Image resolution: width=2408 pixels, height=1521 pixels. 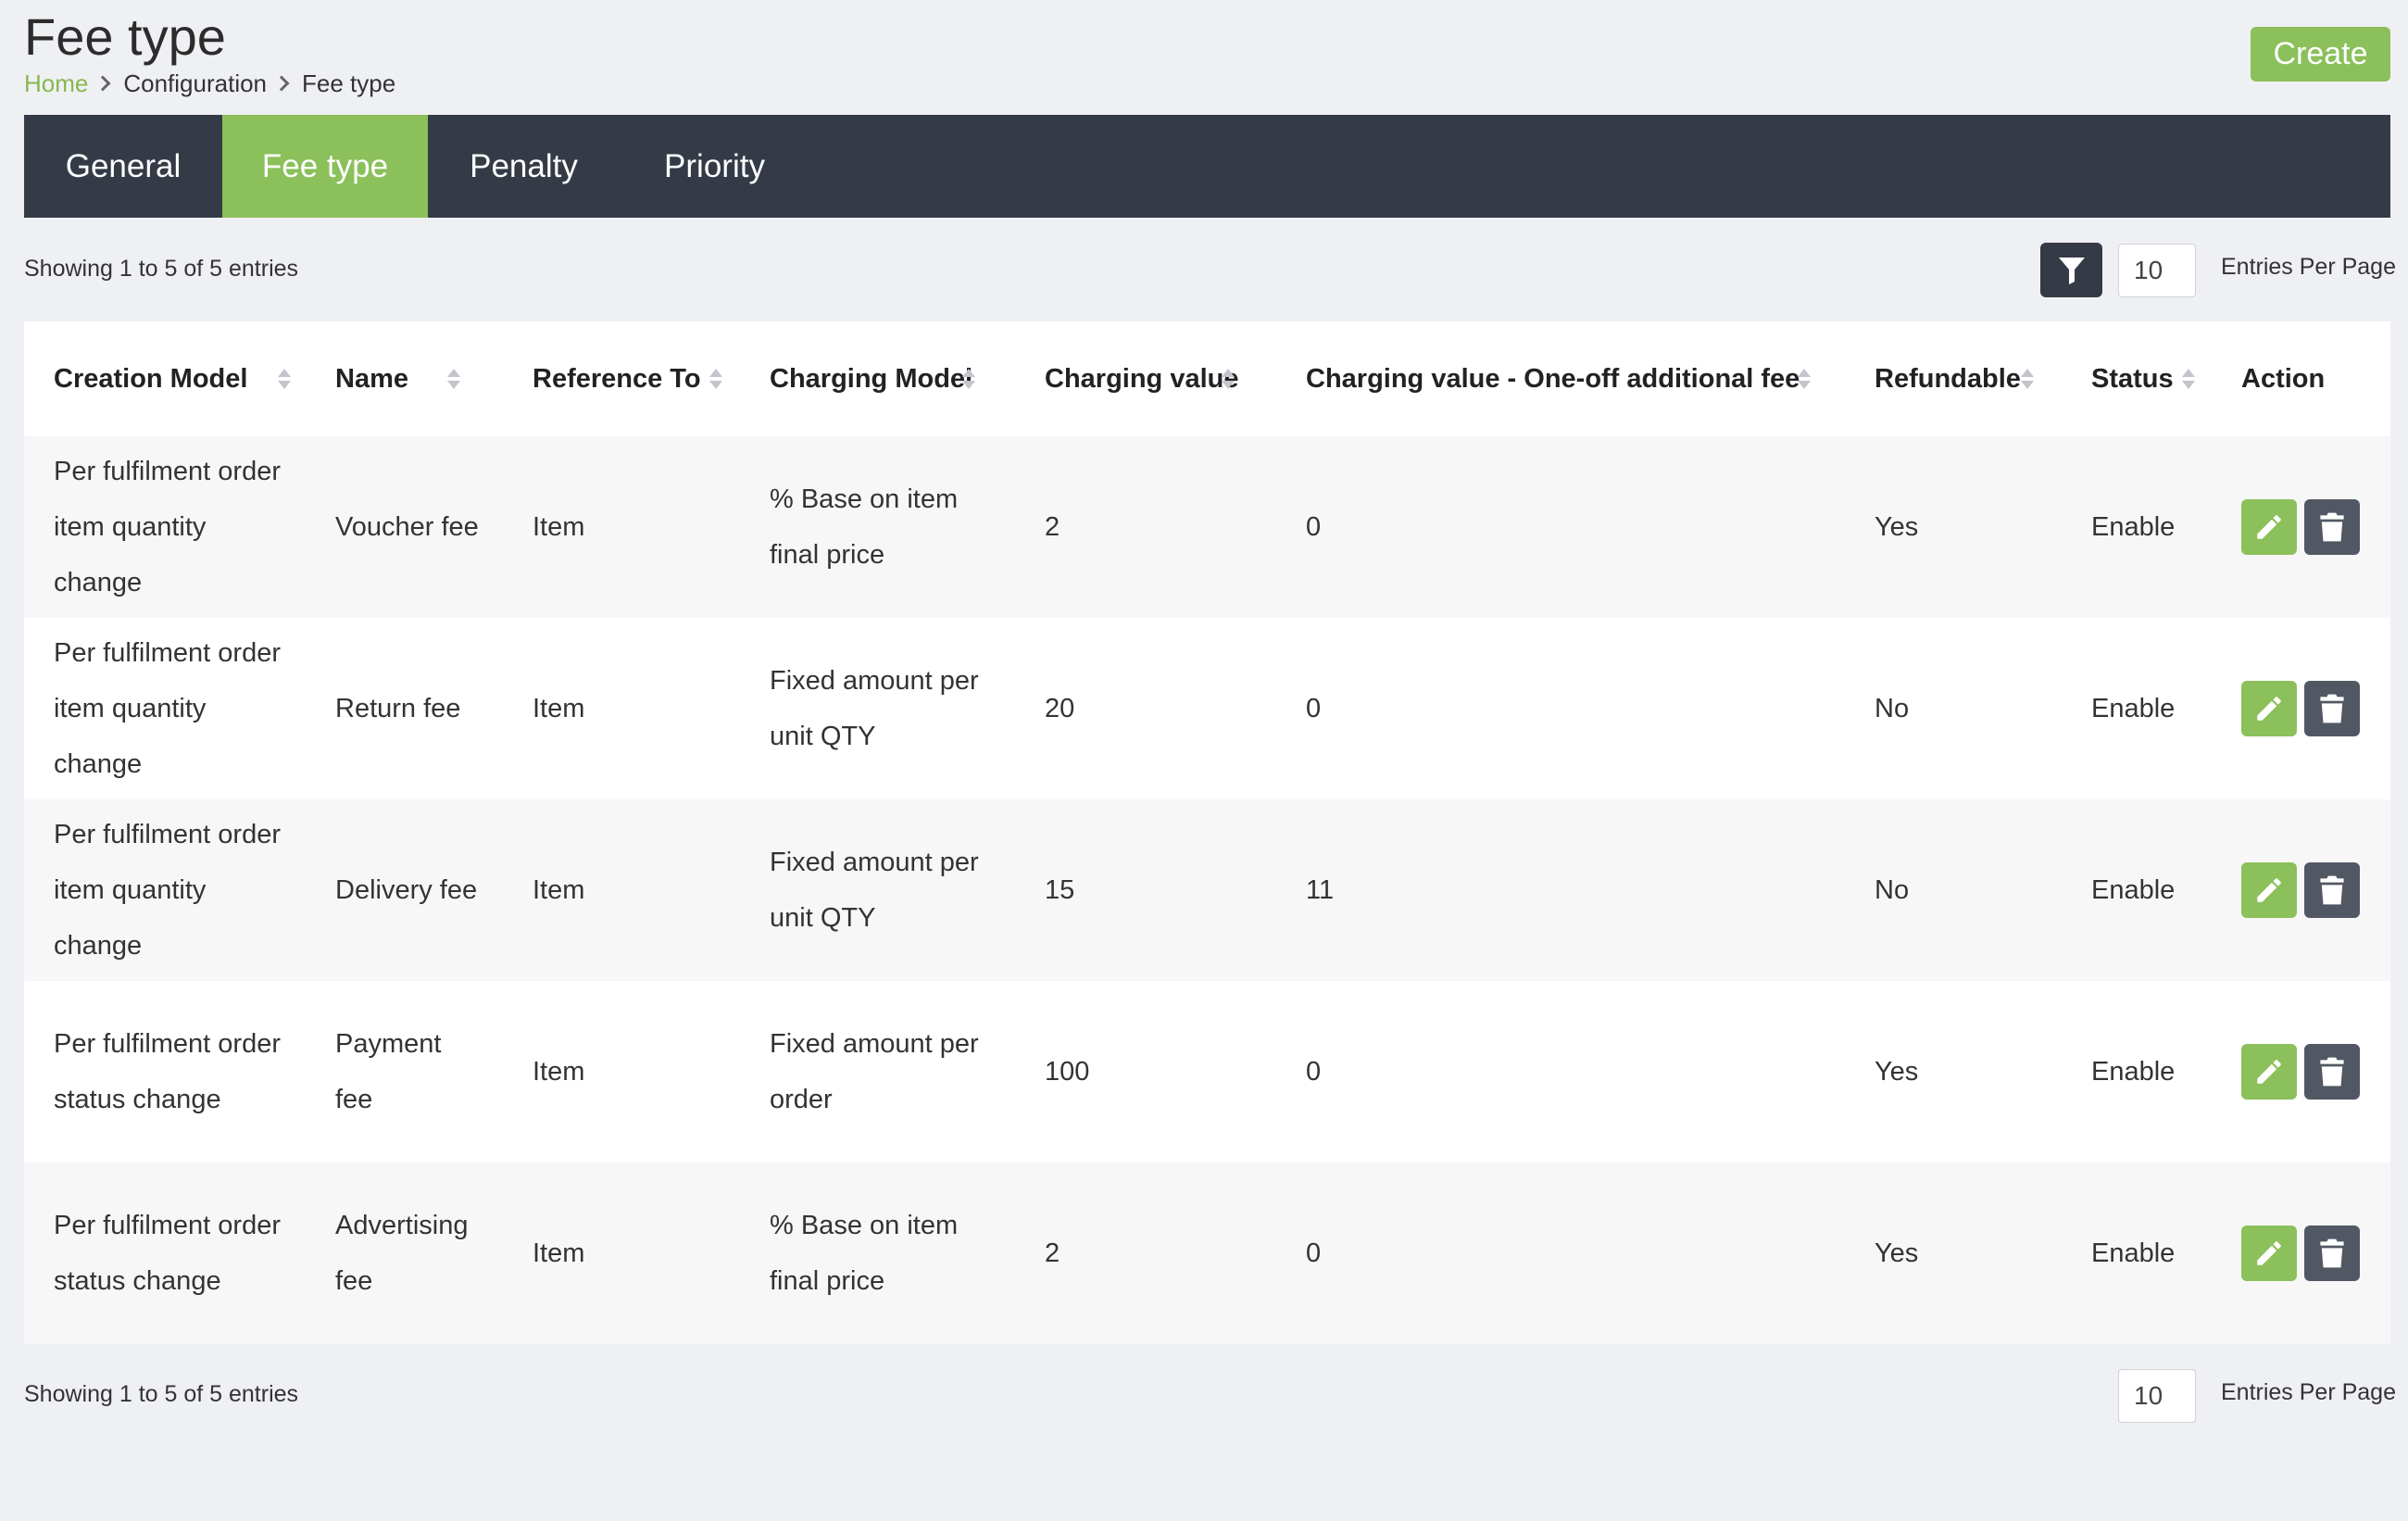 I want to click on tab-general: General, so click(x=123, y=167).